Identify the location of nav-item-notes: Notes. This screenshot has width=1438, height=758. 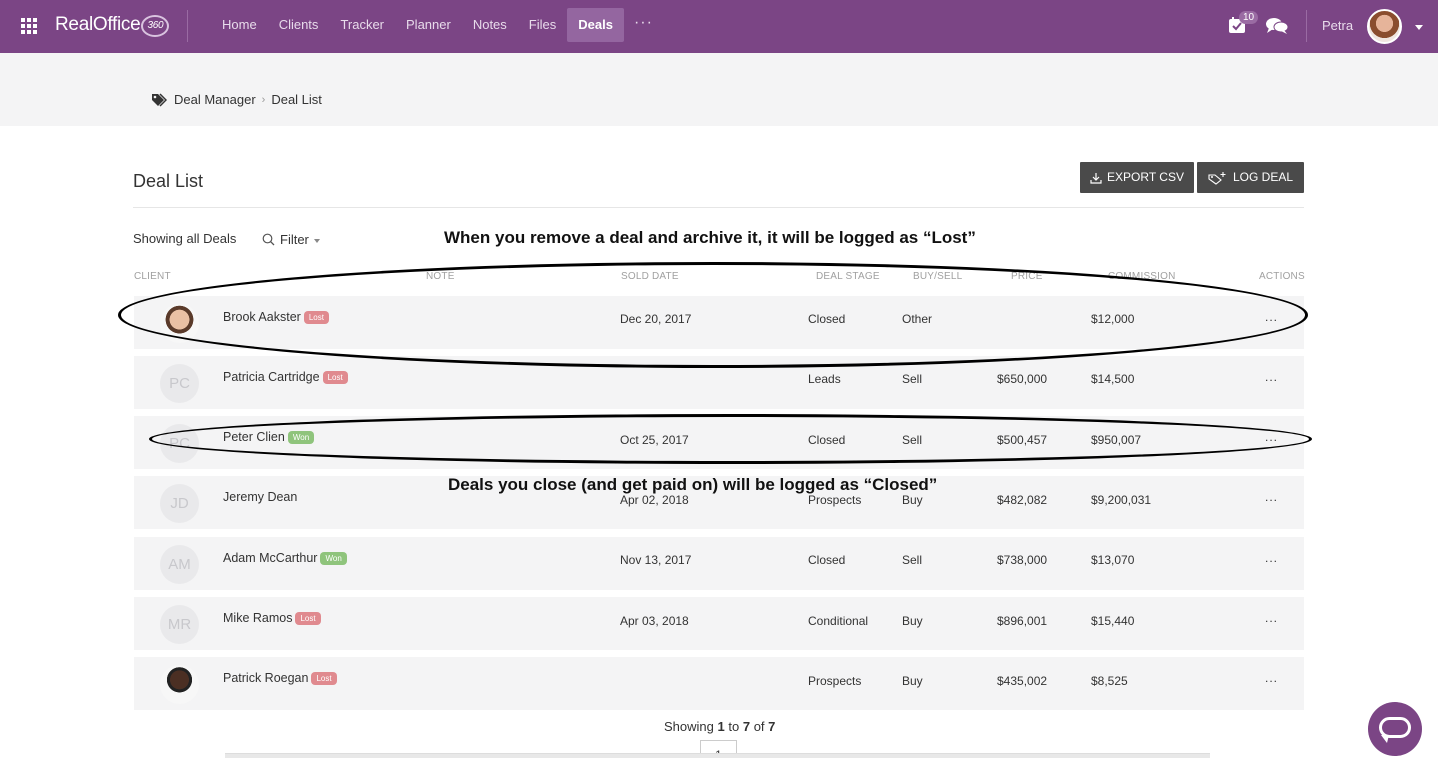
(490, 25).